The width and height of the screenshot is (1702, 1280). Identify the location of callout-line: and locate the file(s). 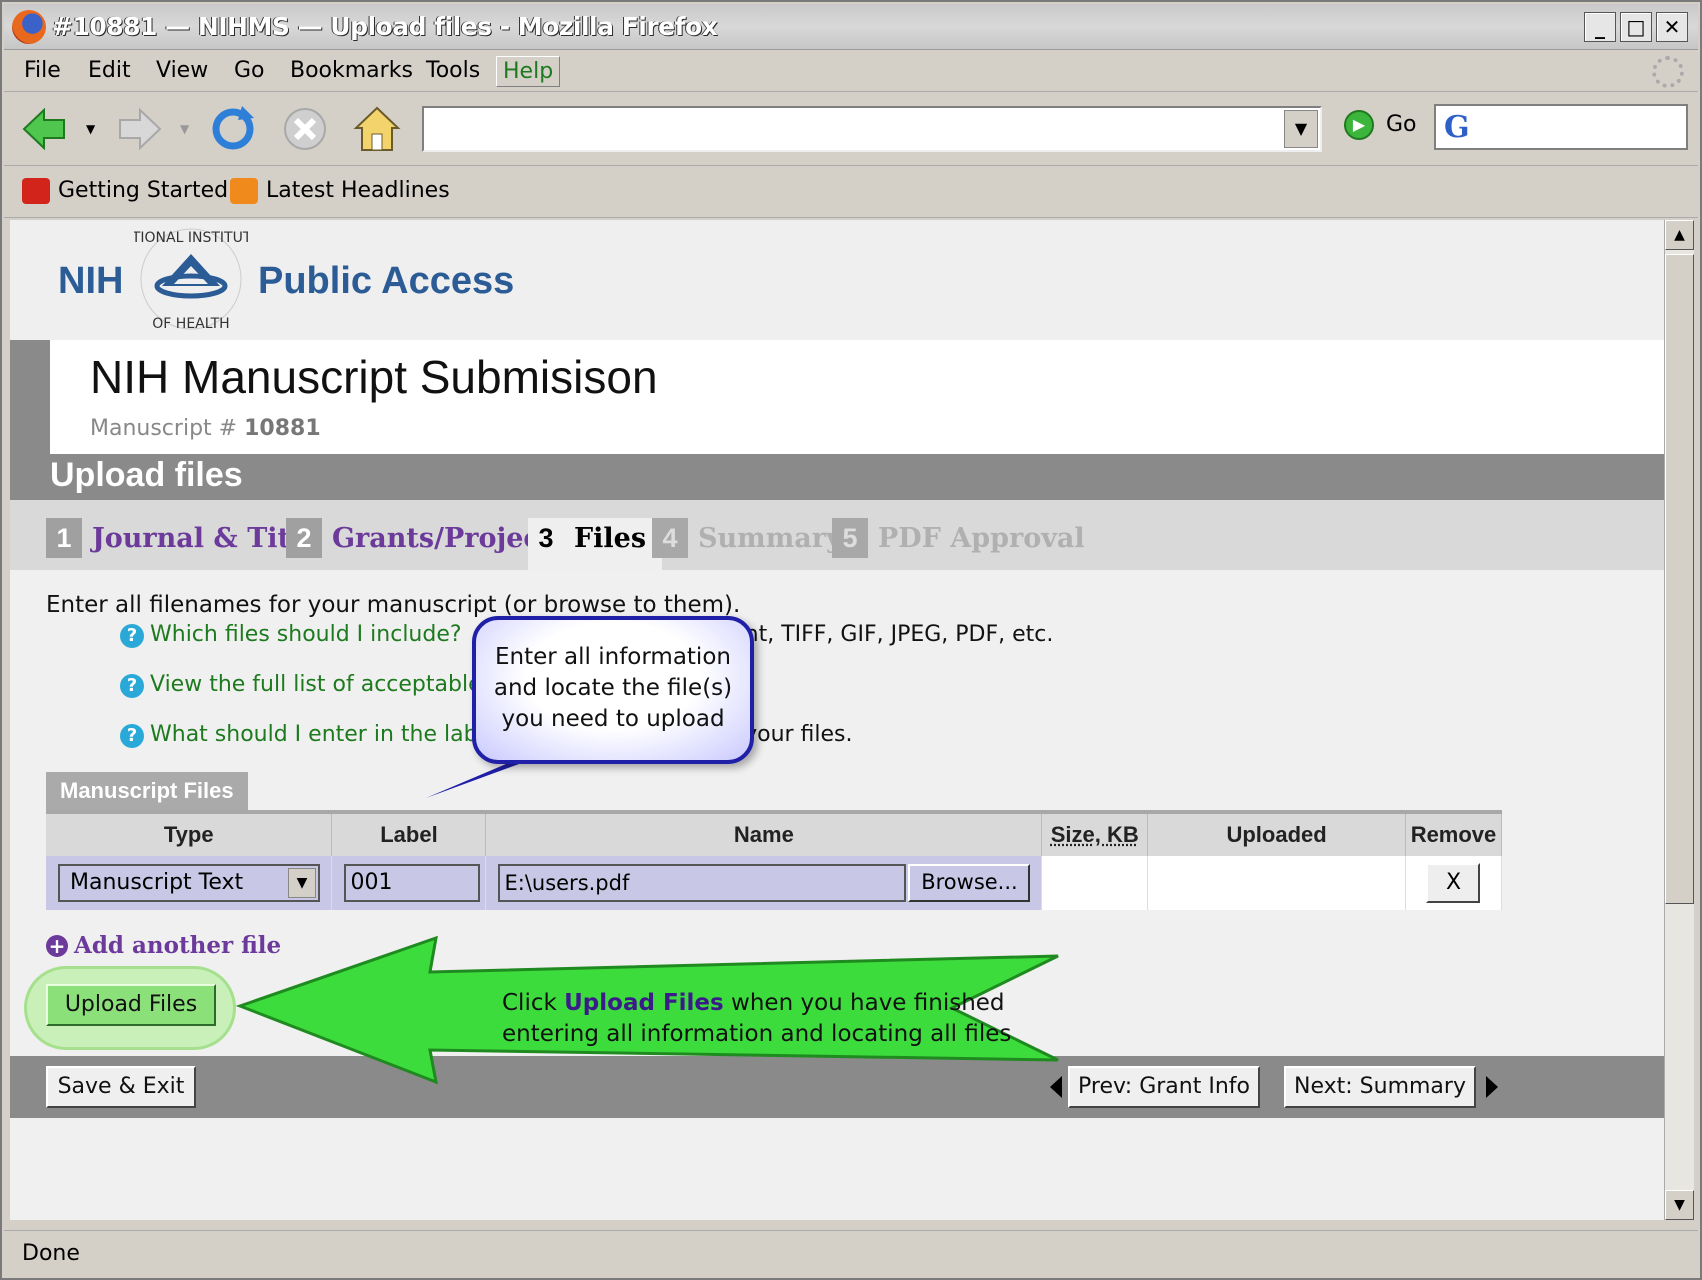
(613, 688).